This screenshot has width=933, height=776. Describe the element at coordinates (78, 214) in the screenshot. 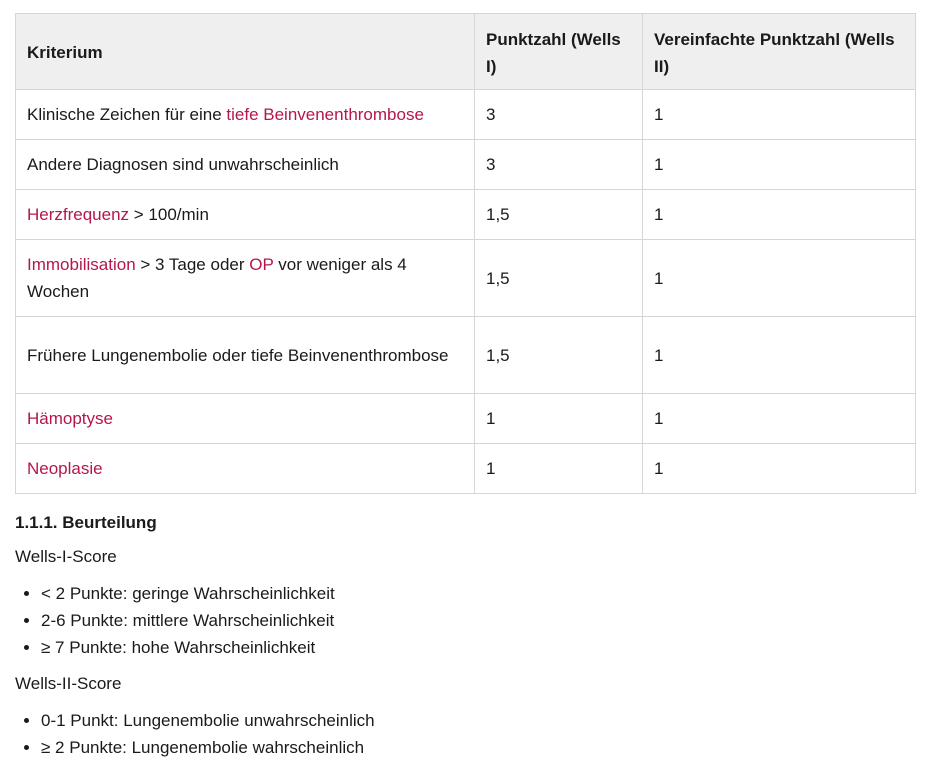

I see `link-herzfrequenz: Herzfrequenz` at that location.